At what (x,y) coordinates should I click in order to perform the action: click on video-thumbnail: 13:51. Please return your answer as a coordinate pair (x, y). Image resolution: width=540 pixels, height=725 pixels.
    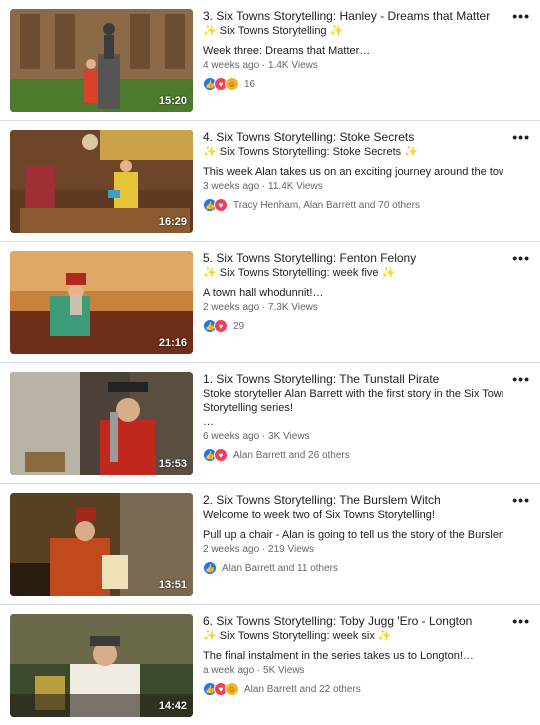
    Looking at the image, I should click on (101, 544).